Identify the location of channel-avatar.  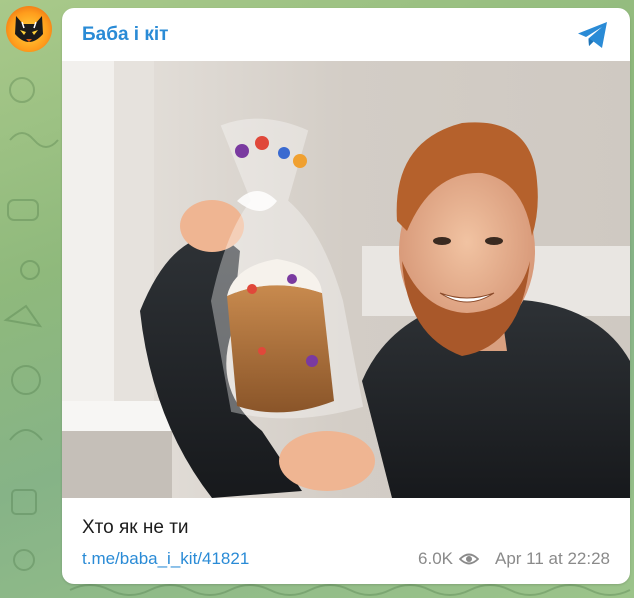
(29, 29).